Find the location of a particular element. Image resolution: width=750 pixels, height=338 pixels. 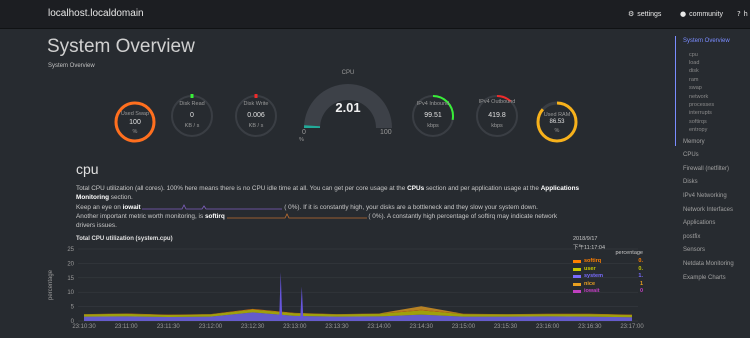

used-ram-value: 86.53 is located at coordinates (557, 122).